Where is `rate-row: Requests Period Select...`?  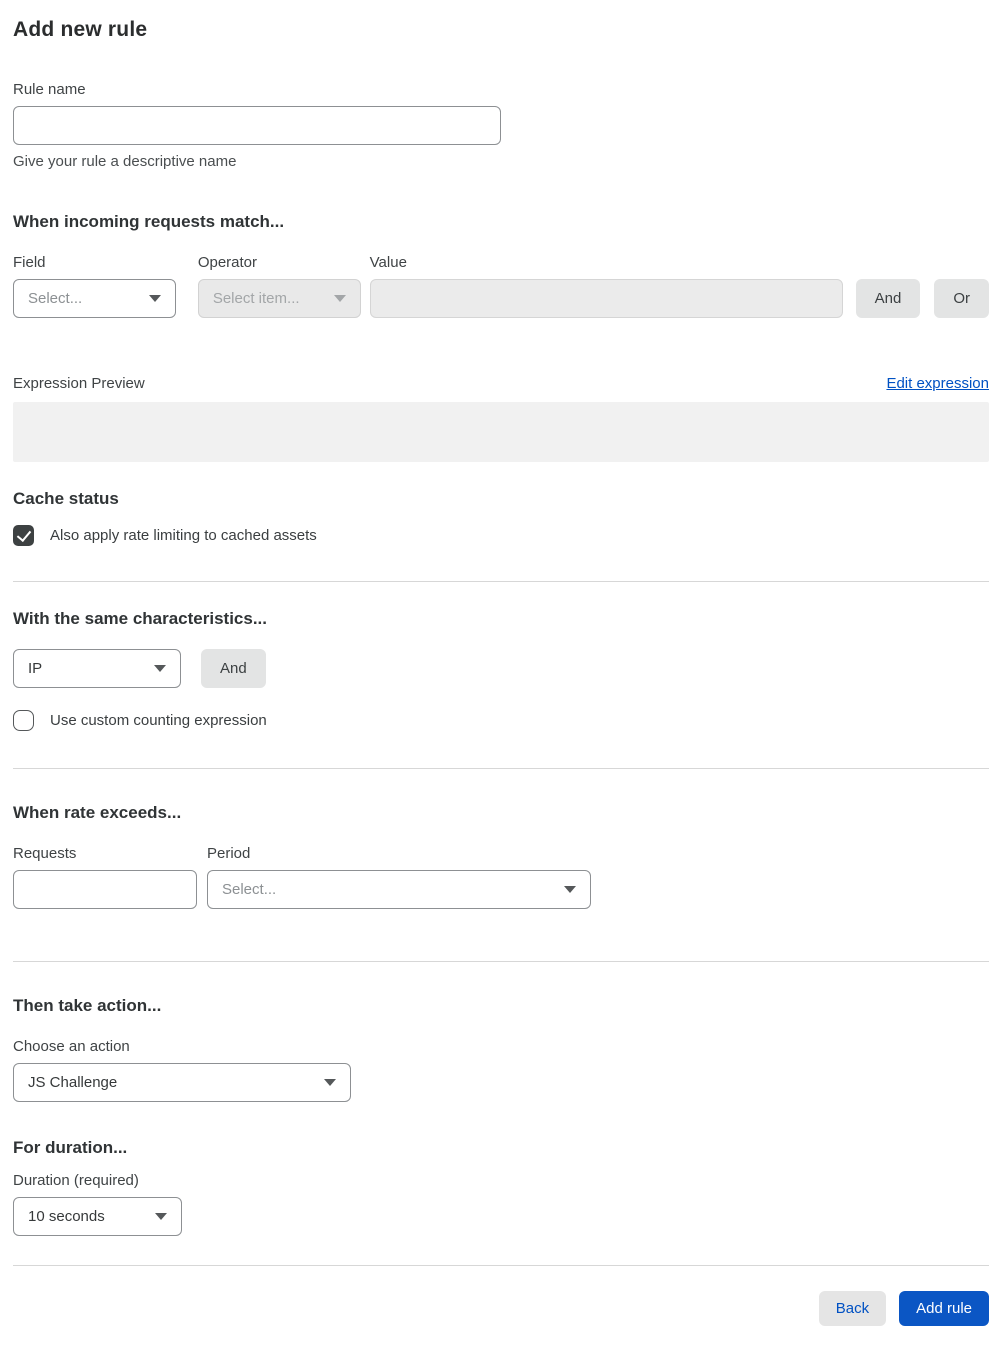
rate-row: Requests Period Select... is located at coordinates (501, 877).